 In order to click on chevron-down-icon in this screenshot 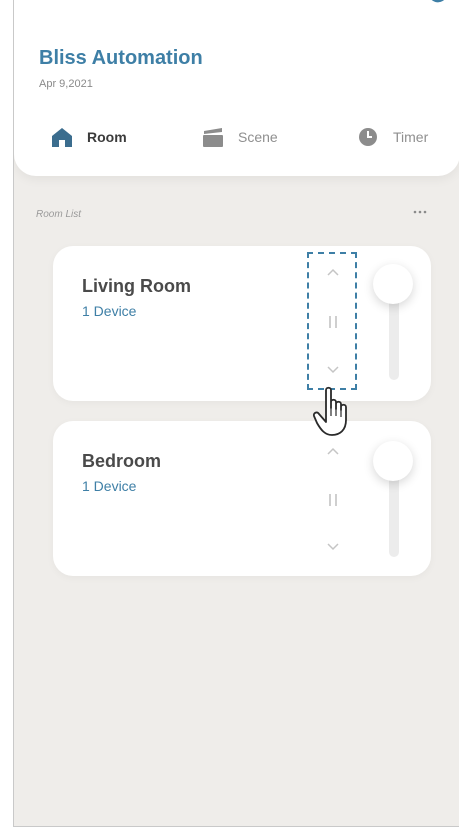, I will do `click(333, 547)`.